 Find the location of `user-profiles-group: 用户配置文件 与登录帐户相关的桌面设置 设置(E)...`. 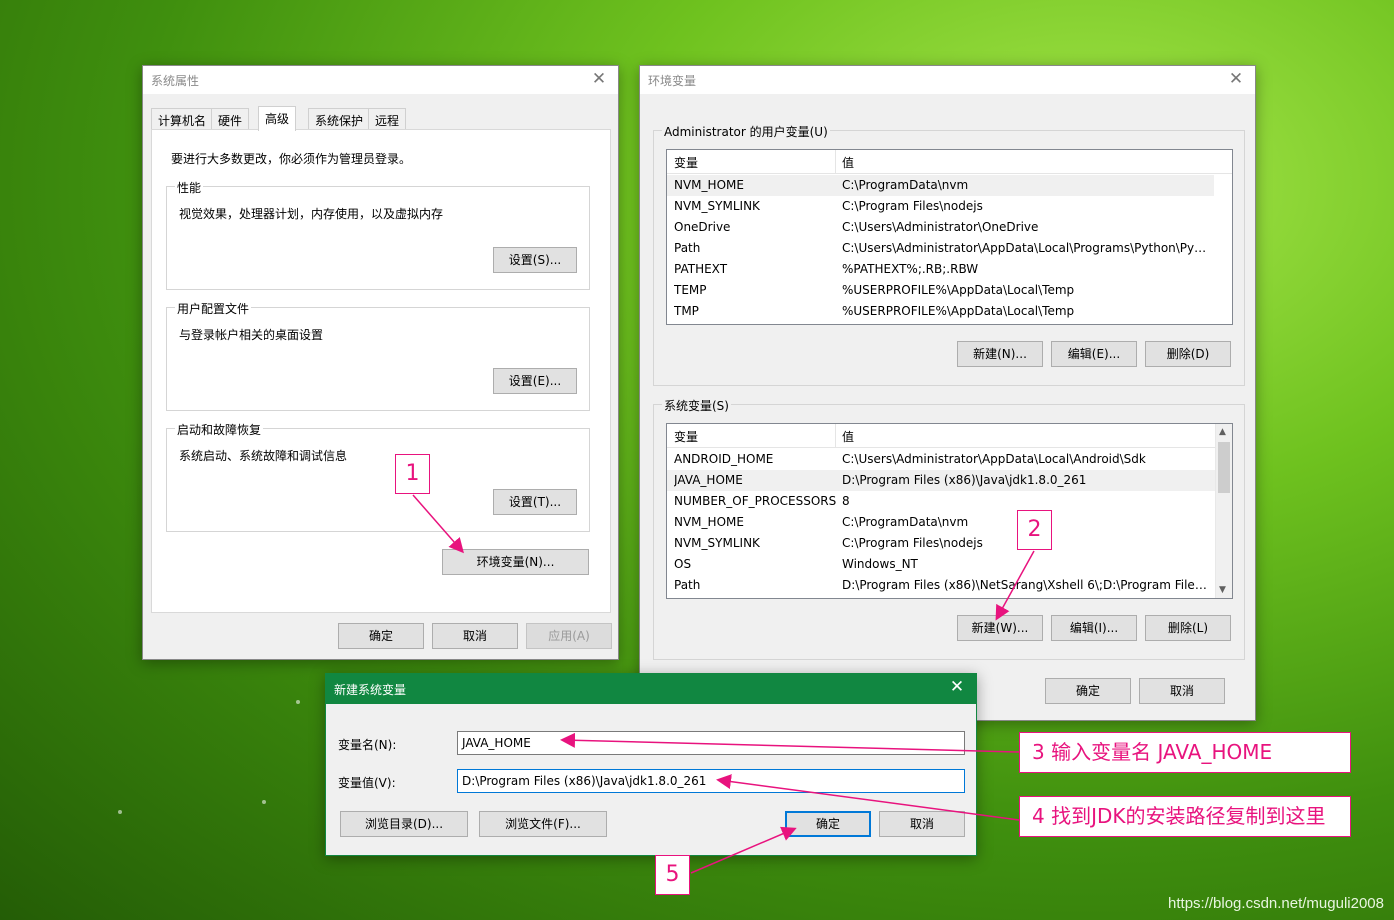

user-profiles-group: 用户配置文件 与登录帐户相关的桌面设置 设置(E)... is located at coordinates (378, 355).